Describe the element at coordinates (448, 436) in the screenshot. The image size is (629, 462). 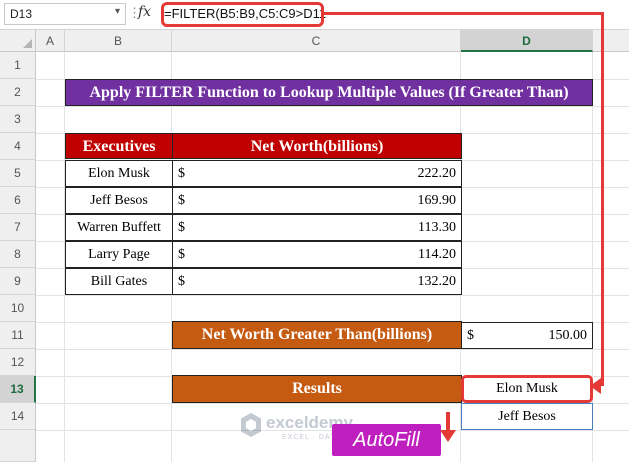
I see `arrow-down-icon` at that location.